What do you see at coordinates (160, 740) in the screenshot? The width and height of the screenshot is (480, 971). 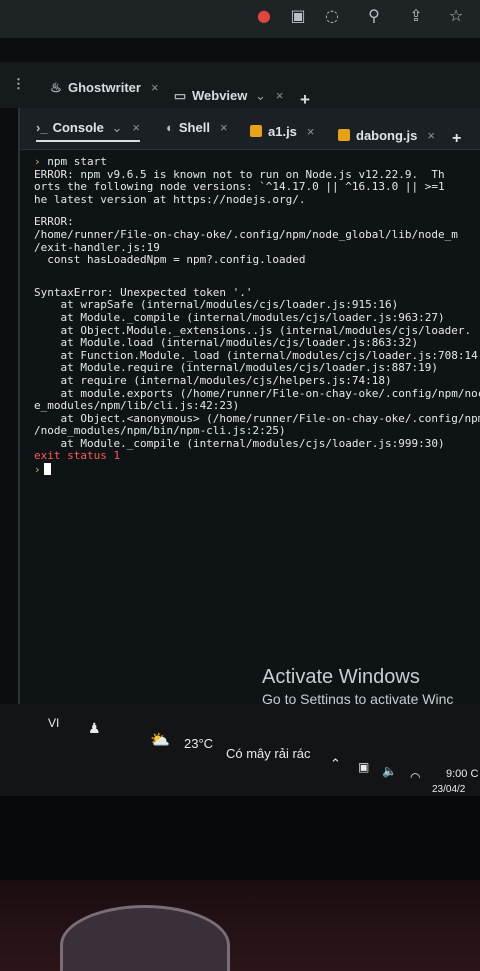 I see `weather-icon: ⛅` at bounding box center [160, 740].